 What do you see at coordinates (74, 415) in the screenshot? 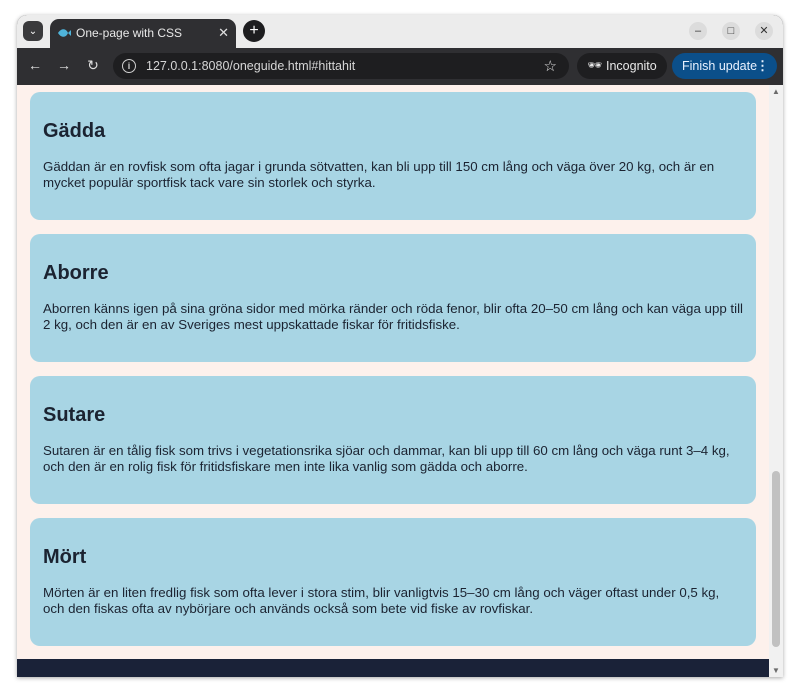
I see `card-title: Sutare` at bounding box center [74, 415].